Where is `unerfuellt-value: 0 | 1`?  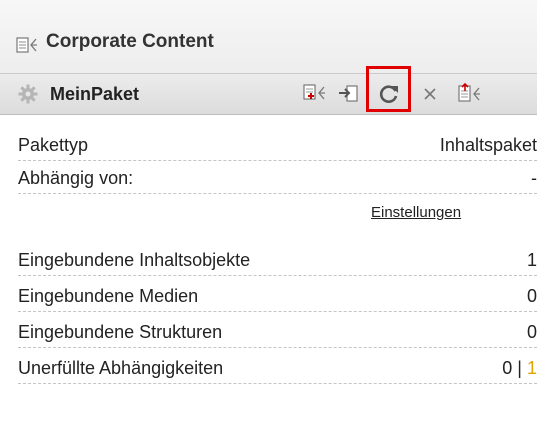 unerfuellt-value: 0 | 1 is located at coordinates (519, 368).